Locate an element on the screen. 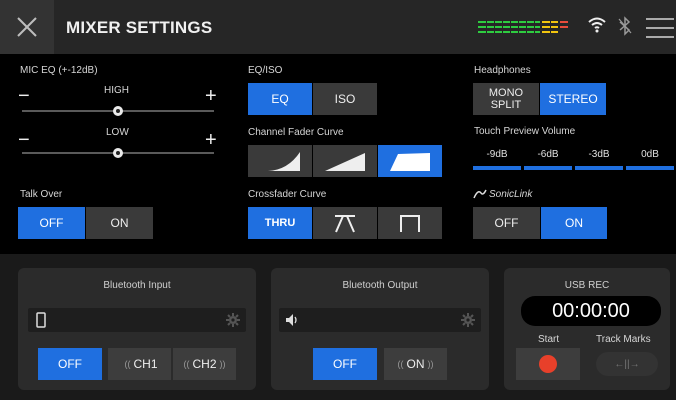 Image resolution: width=676 pixels, height=400 pixels. close-icon is located at coordinates (27, 27).